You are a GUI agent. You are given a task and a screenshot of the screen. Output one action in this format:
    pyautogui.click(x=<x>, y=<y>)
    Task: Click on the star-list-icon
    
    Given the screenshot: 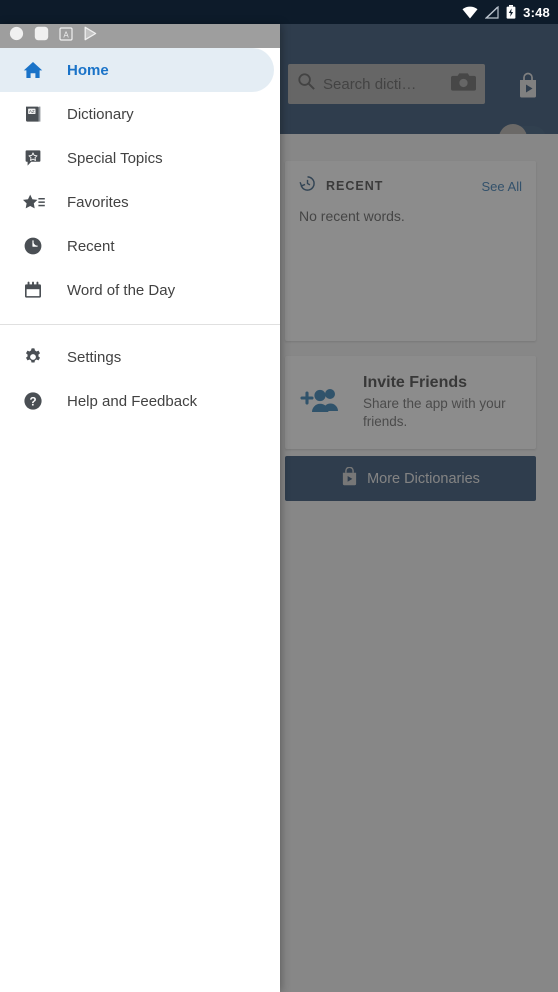 What is the action you would take?
    pyautogui.click(x=35, y=202)
    